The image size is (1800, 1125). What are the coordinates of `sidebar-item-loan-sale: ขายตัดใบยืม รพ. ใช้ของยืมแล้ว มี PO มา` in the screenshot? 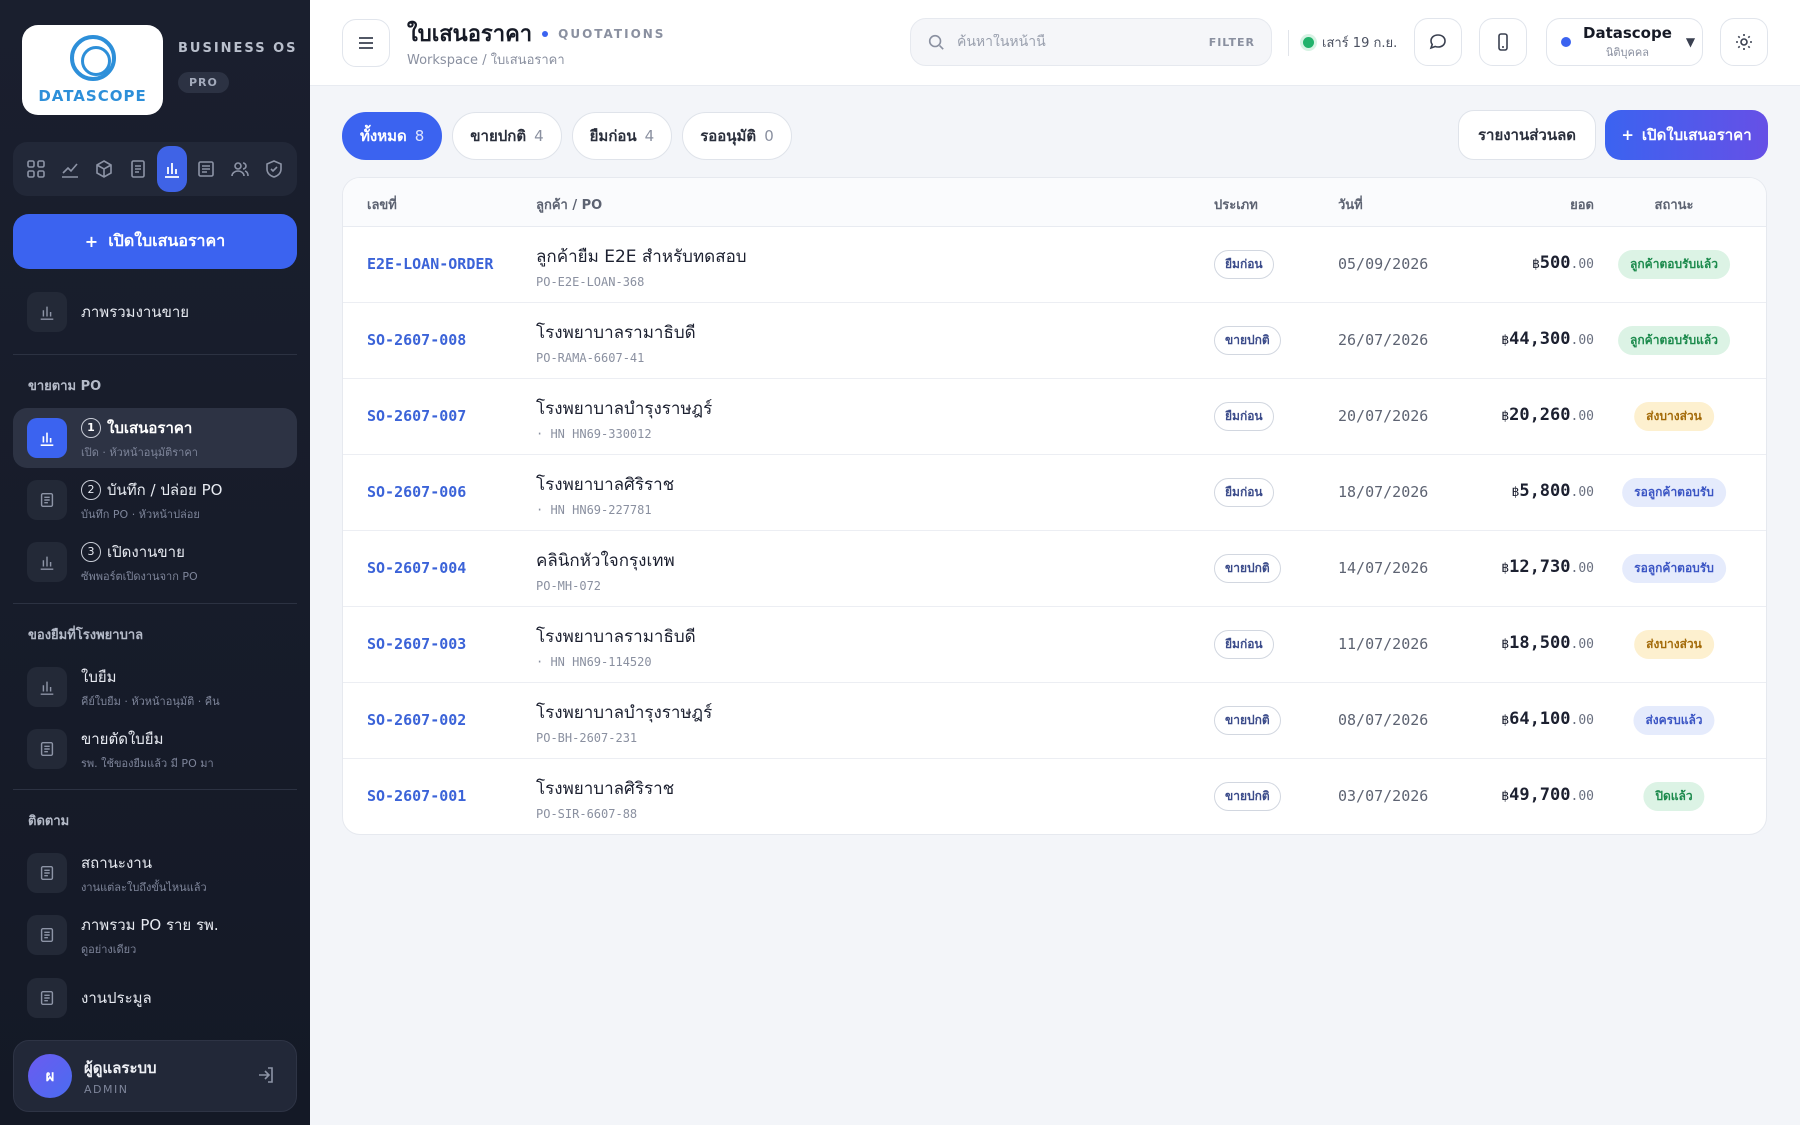 It's located at (155, 749).